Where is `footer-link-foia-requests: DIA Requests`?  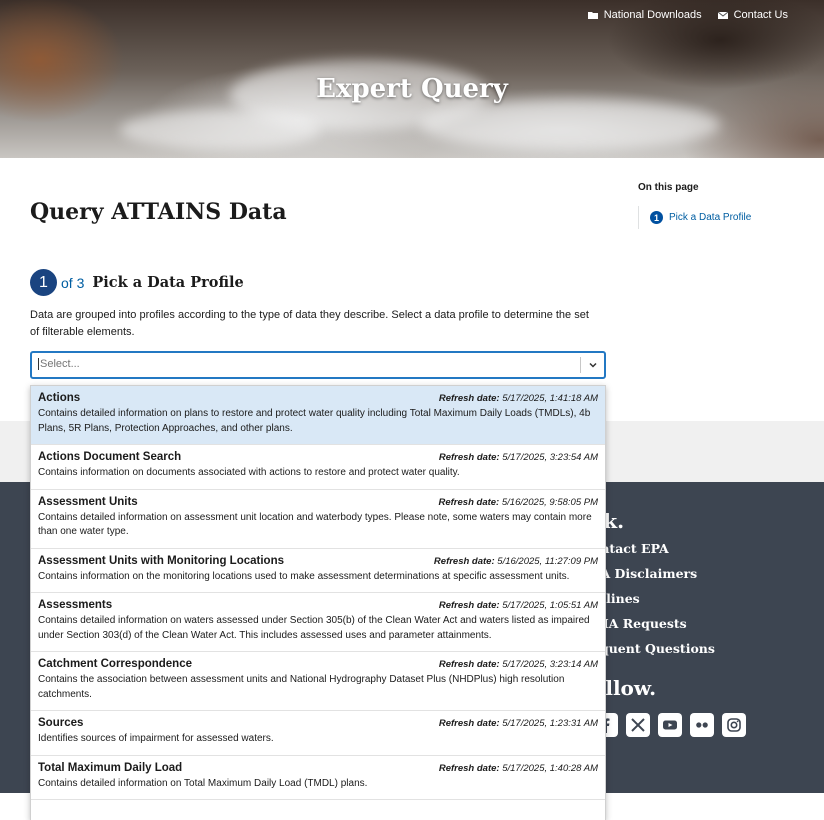 footer-link-foia-requests: DIA Requests is located at coordinates (653, 628).